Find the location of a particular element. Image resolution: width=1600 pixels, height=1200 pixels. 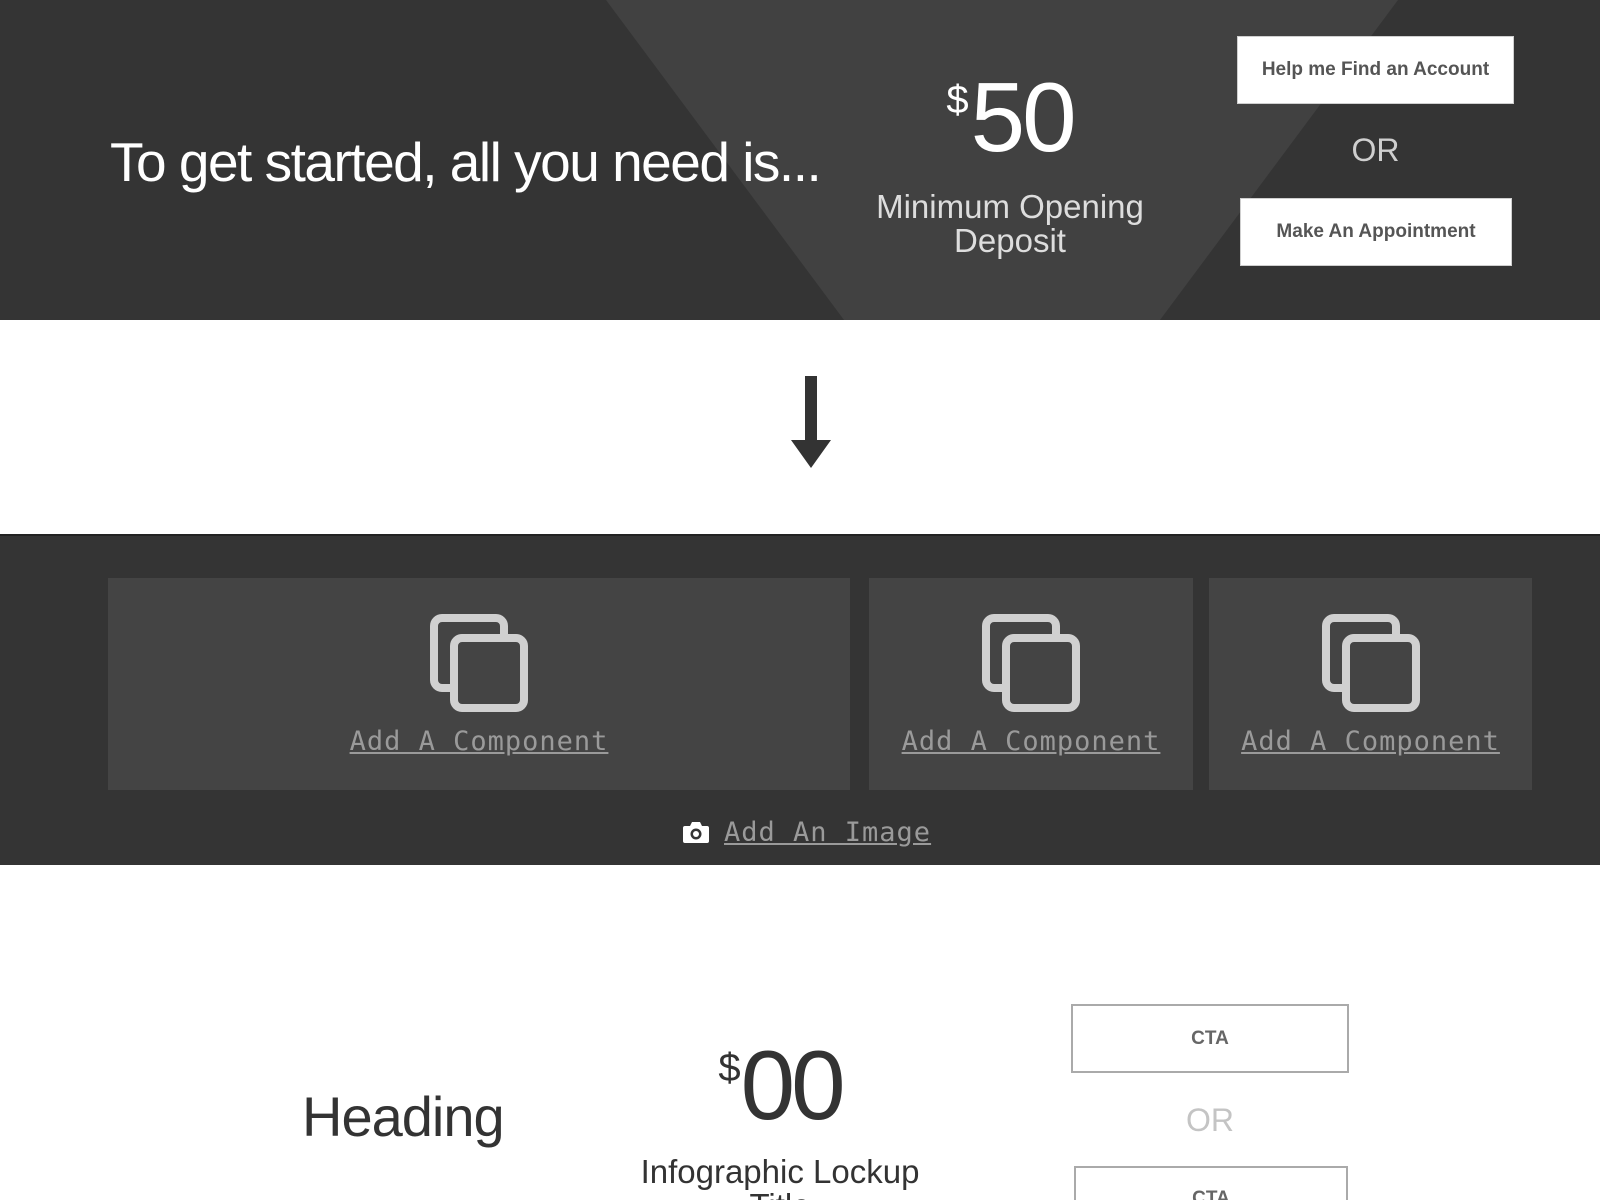

hero-or-divider: OR is located at coordinates (1375, 150).